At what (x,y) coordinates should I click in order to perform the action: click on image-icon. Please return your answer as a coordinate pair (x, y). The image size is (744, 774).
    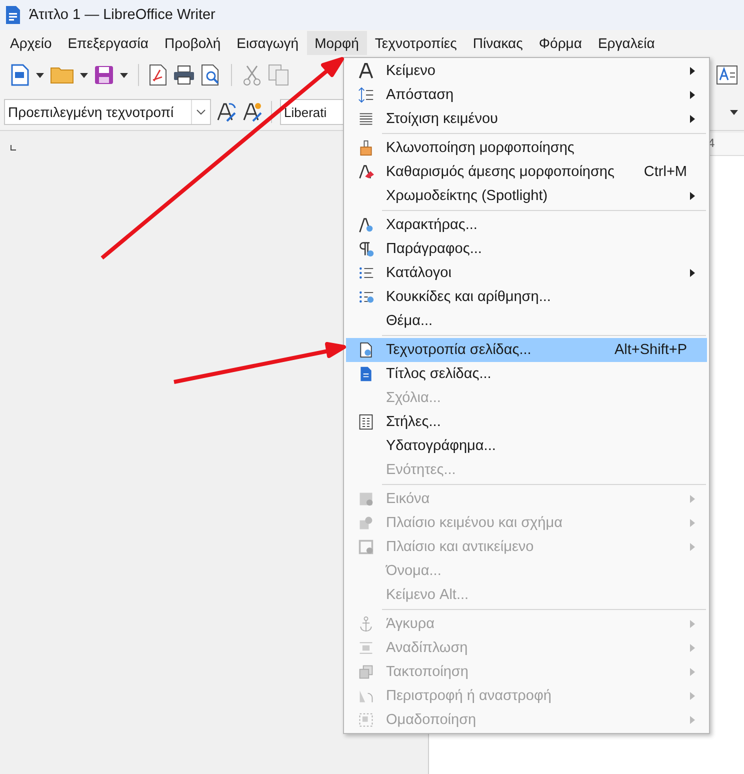
    Looking at the image, I should click on (366, 499).